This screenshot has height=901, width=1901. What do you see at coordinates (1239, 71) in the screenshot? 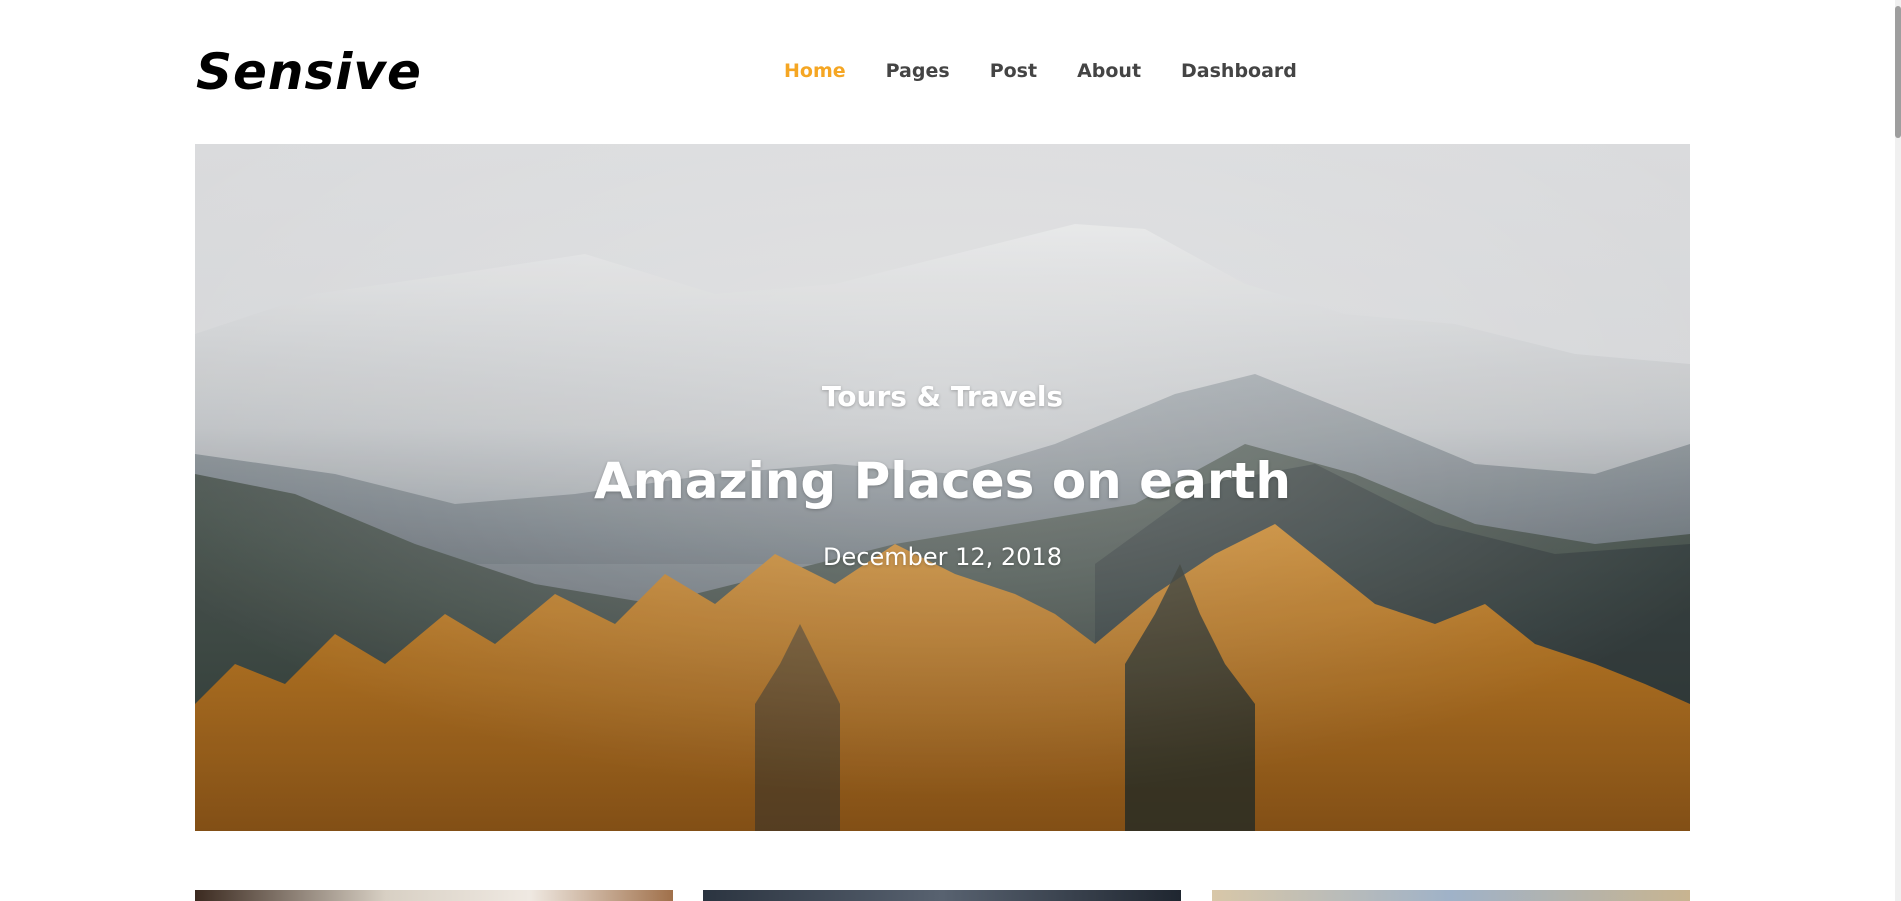
I see `nav-item-dashboard: Dashboard` at bounding box center [1239, 71].